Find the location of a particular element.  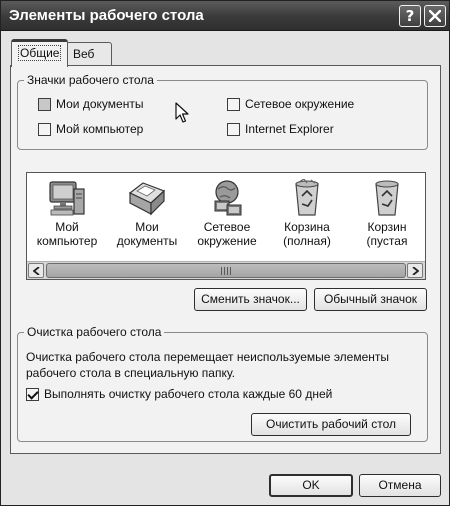

checkbox-cleanup-box is located at coordinates (32, 394).